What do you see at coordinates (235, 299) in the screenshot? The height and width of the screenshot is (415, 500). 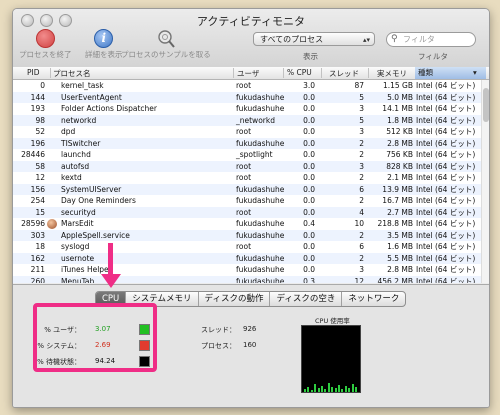 I see `tab-disk-activity: ディスクの動作` at bounding box center [235, 299].